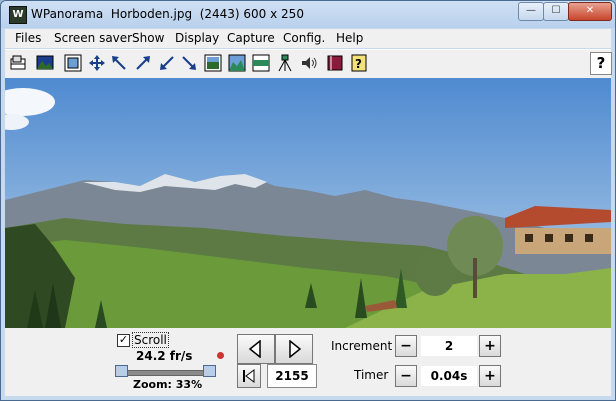 The height and width of the screenshot is (401, 616). I want to click on window-title: WPanorama Horboden.jpg (2443) 600 x 250, so click(167, 14).